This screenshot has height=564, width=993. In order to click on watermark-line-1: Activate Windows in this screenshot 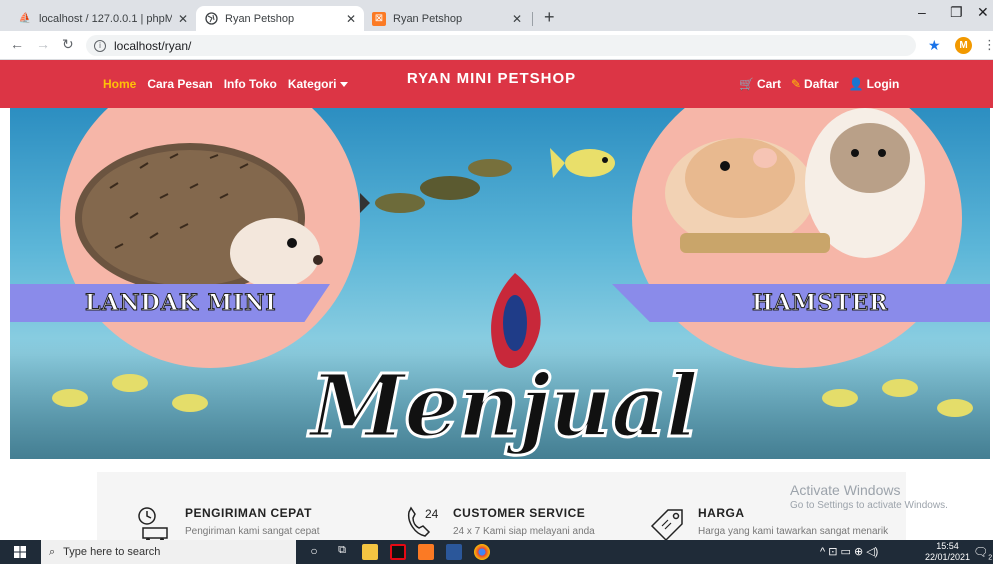, I will do `click(845, 490)`.